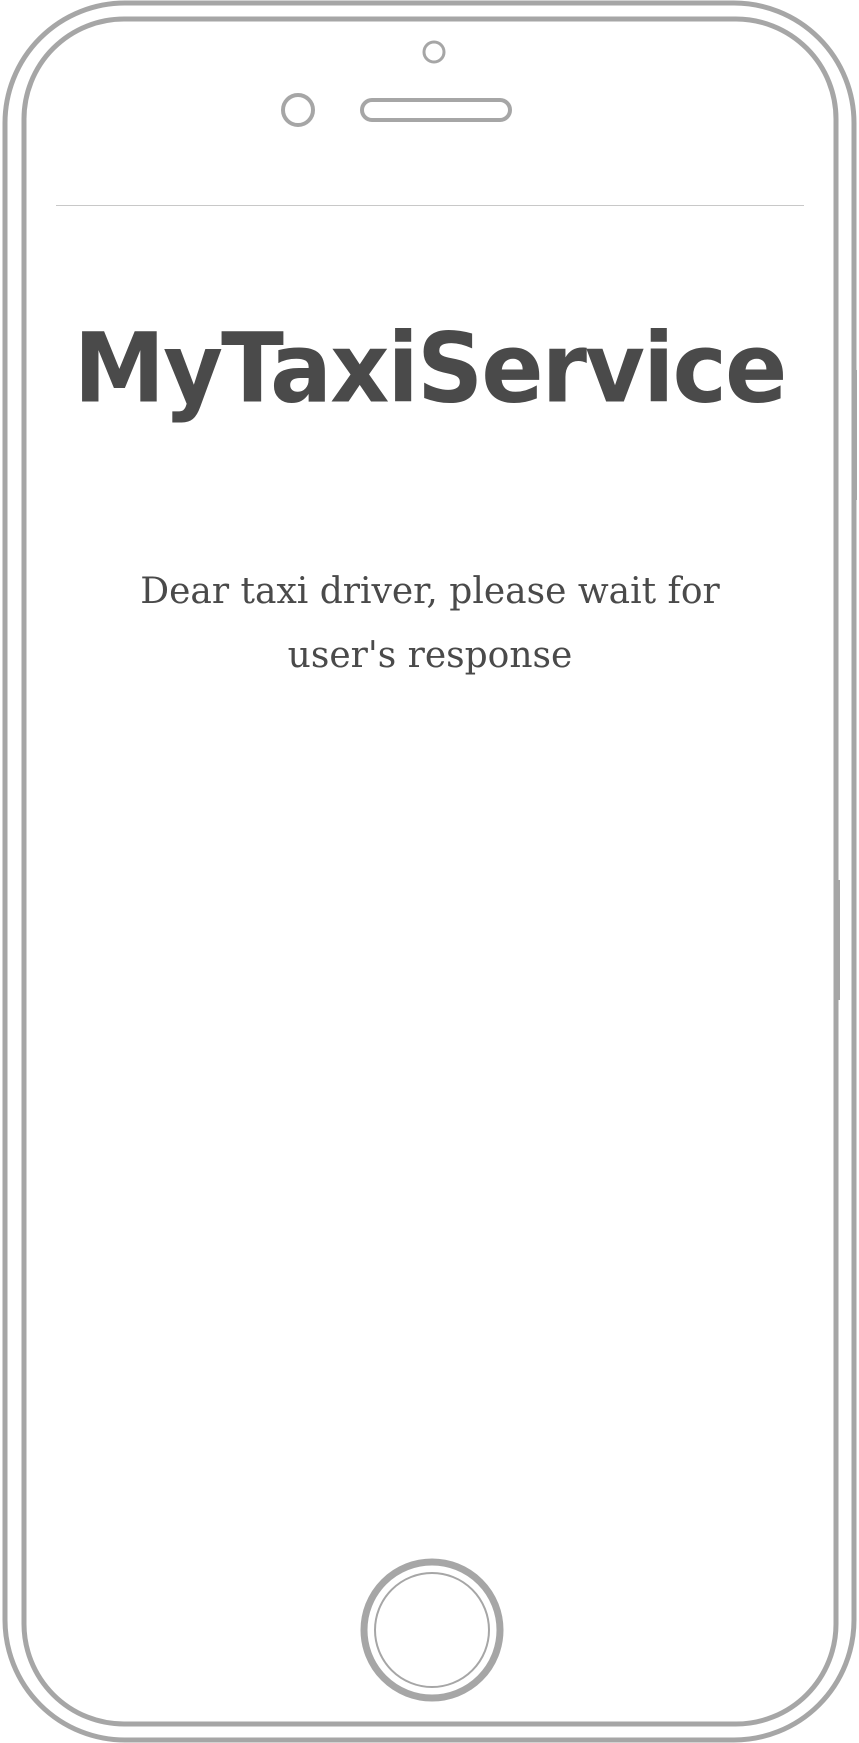 The image size is (859, 1743). What do you see at coordinates (432, 1630) in the screenshot?
I see `home-button-icon` at bounding box center [432, 1630].